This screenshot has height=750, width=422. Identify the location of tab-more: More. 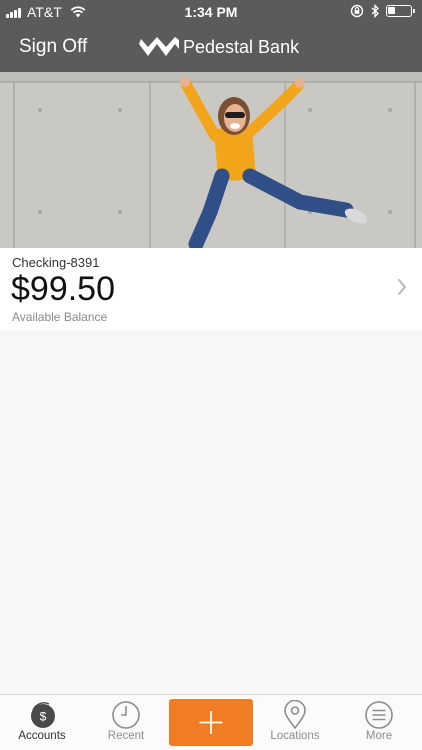
(379, 722).